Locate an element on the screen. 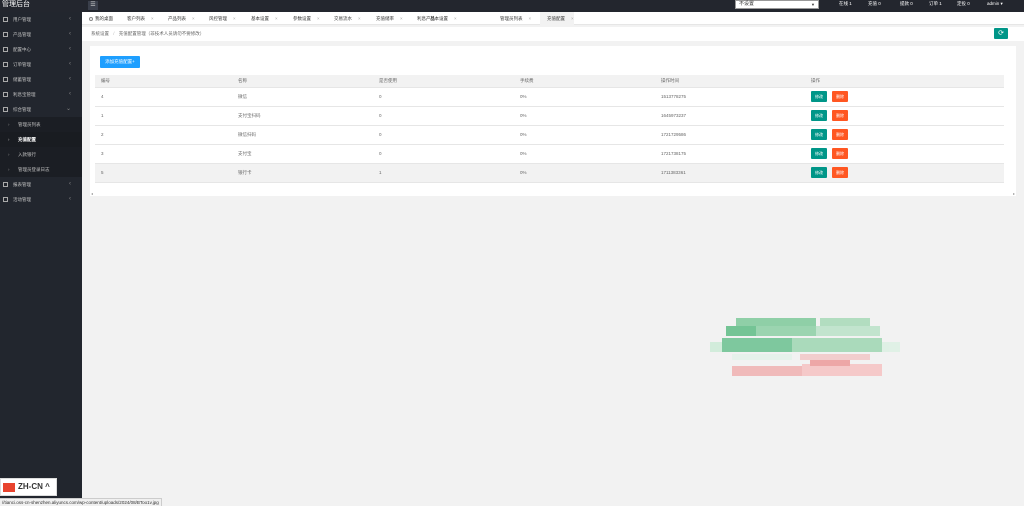 Image resolution: width=1024 pixels, height=506 pixels. table-row: 2 微信扫码 0 0% 1721729586 修改 删除 is located at coordinates (549, 135).